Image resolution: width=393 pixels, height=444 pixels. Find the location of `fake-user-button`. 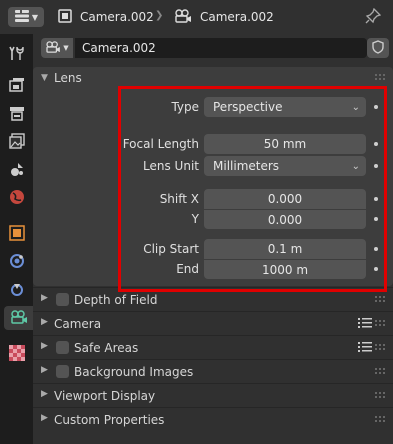

fake-user-button is located at coordinates (378, 48).